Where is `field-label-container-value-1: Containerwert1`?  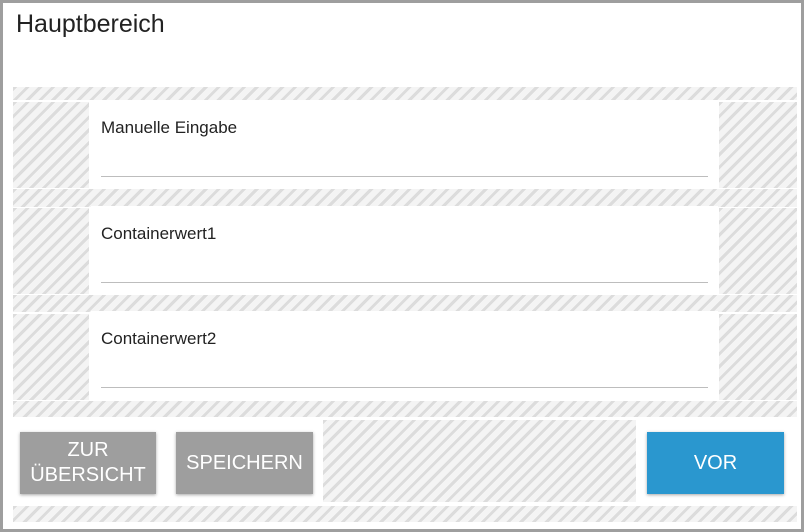
field-label-container-value-1: Containerwert1 is located at coordinates (159, 233).